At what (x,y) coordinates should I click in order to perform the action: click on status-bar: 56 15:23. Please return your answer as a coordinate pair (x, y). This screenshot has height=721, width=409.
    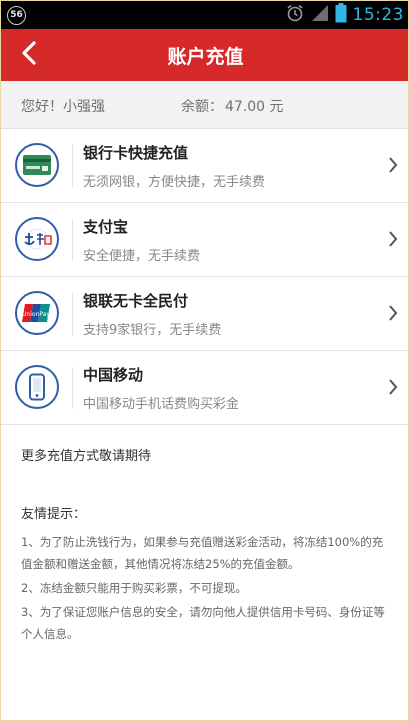
    Looking at the image, I should click on (204, 15).